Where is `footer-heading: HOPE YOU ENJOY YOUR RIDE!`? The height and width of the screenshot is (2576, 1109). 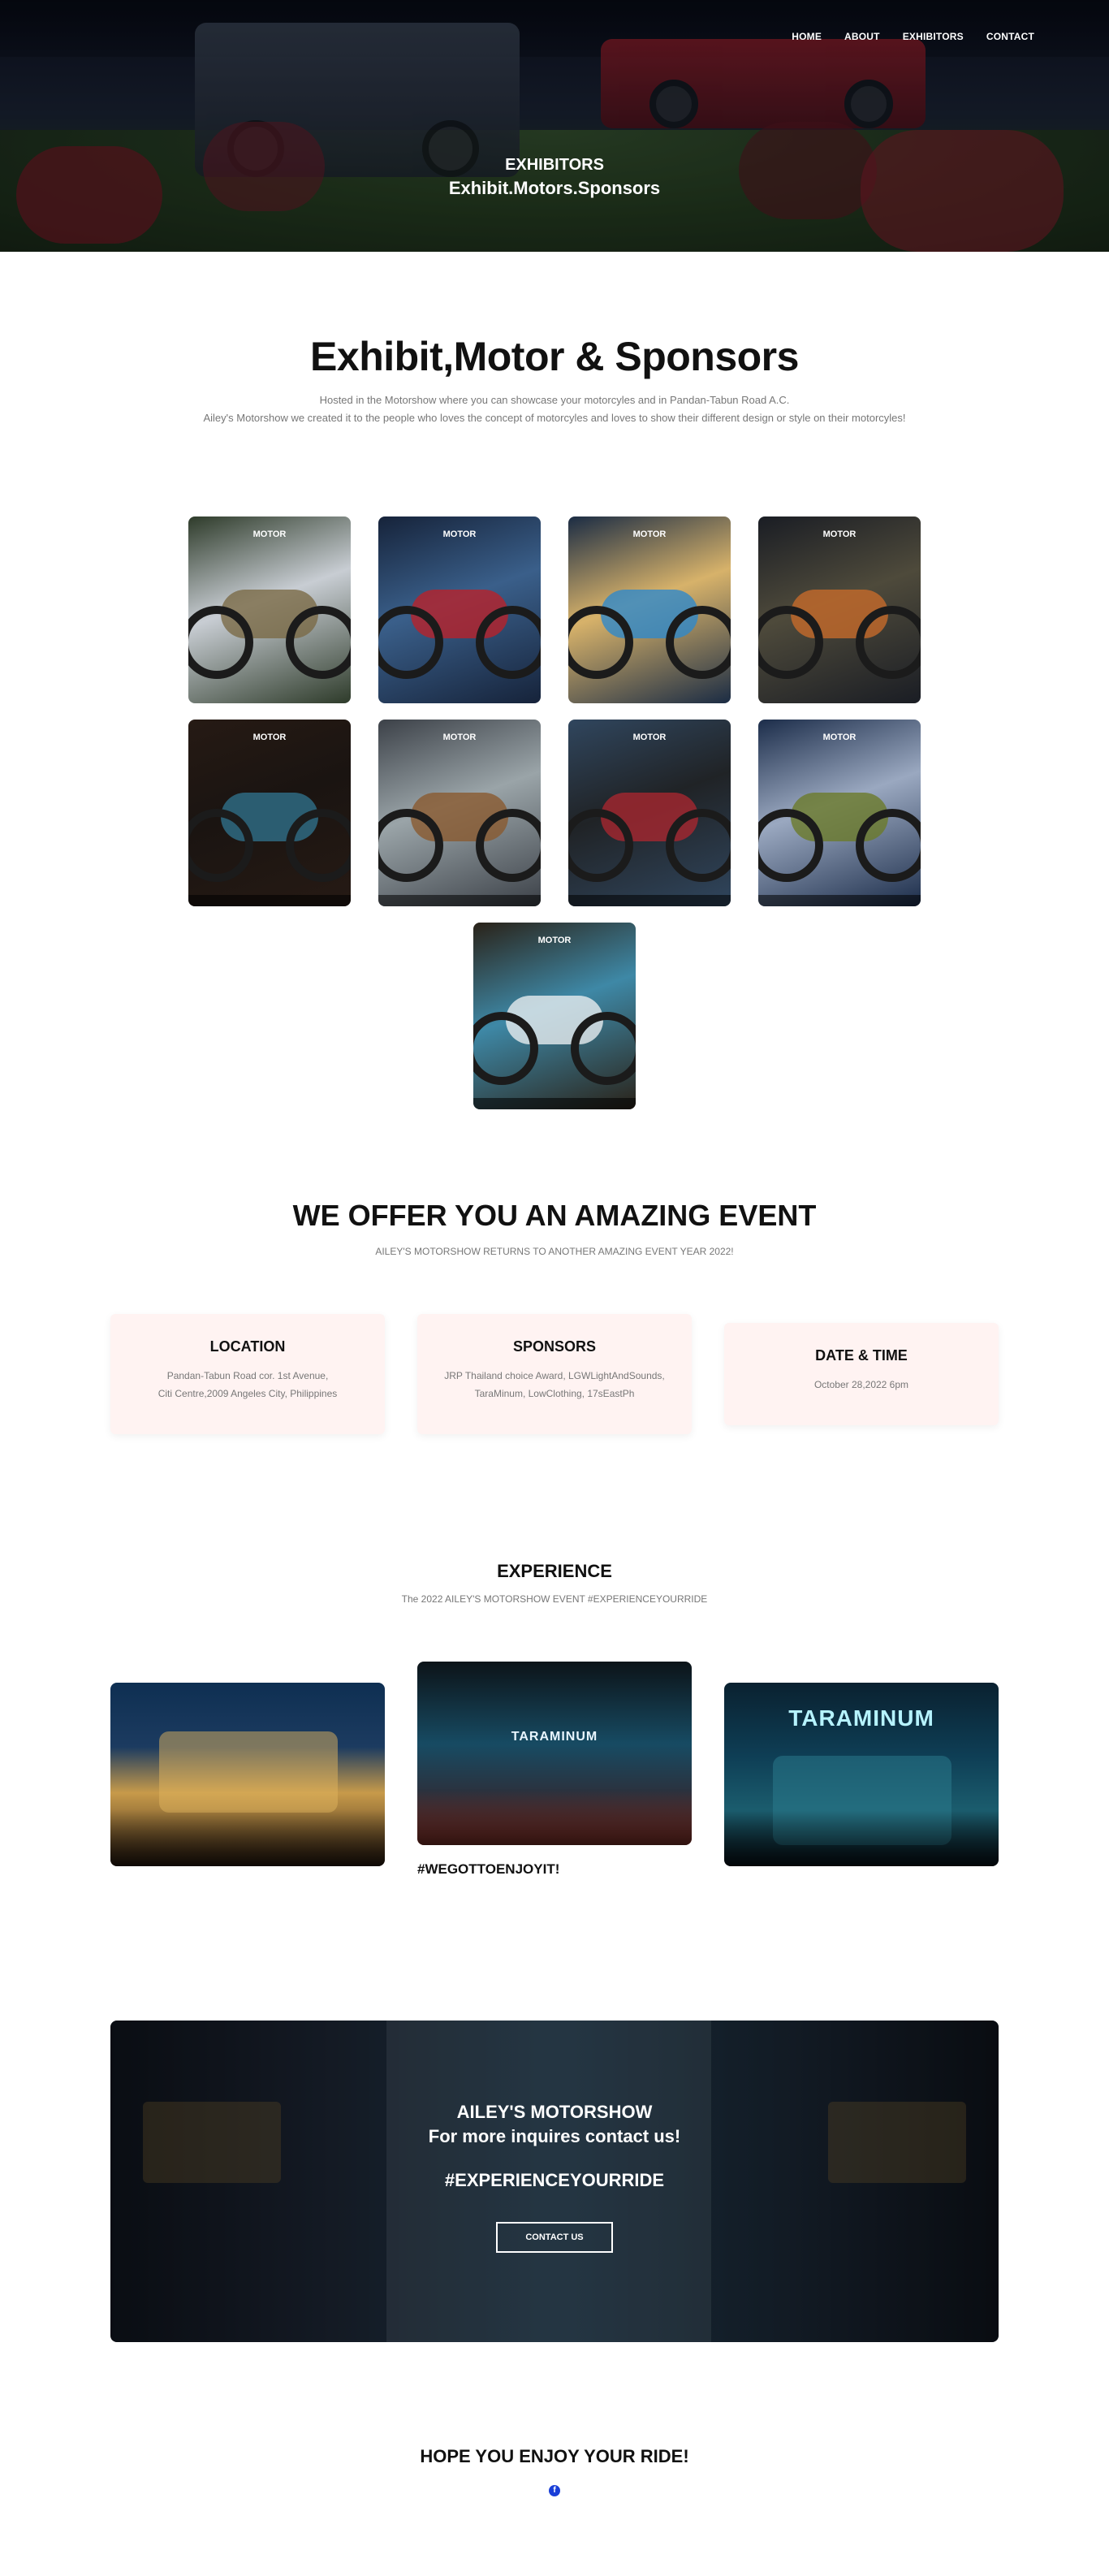
footer-heading: HOPE YOU ENJOY YOUR RIDE! is located at coordinates (554, 2456).